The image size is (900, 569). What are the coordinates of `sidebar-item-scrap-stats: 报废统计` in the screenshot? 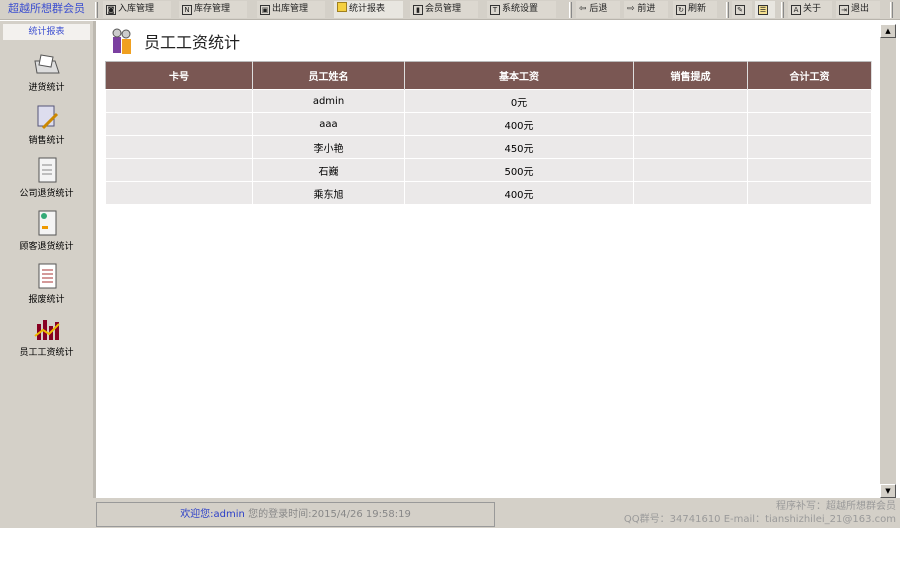 It's located at (46, 284).